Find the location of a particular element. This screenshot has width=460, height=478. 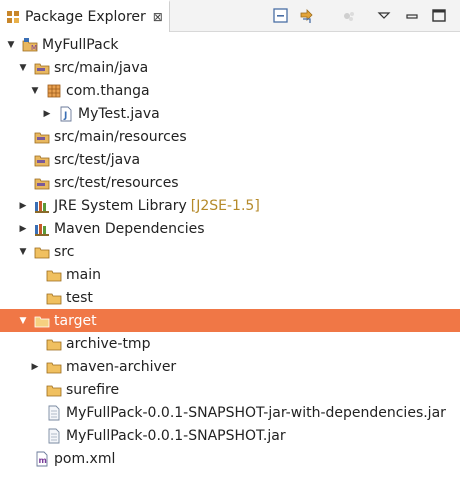

tree-item-label: archive-tmp is located at coordinates (108, 343).